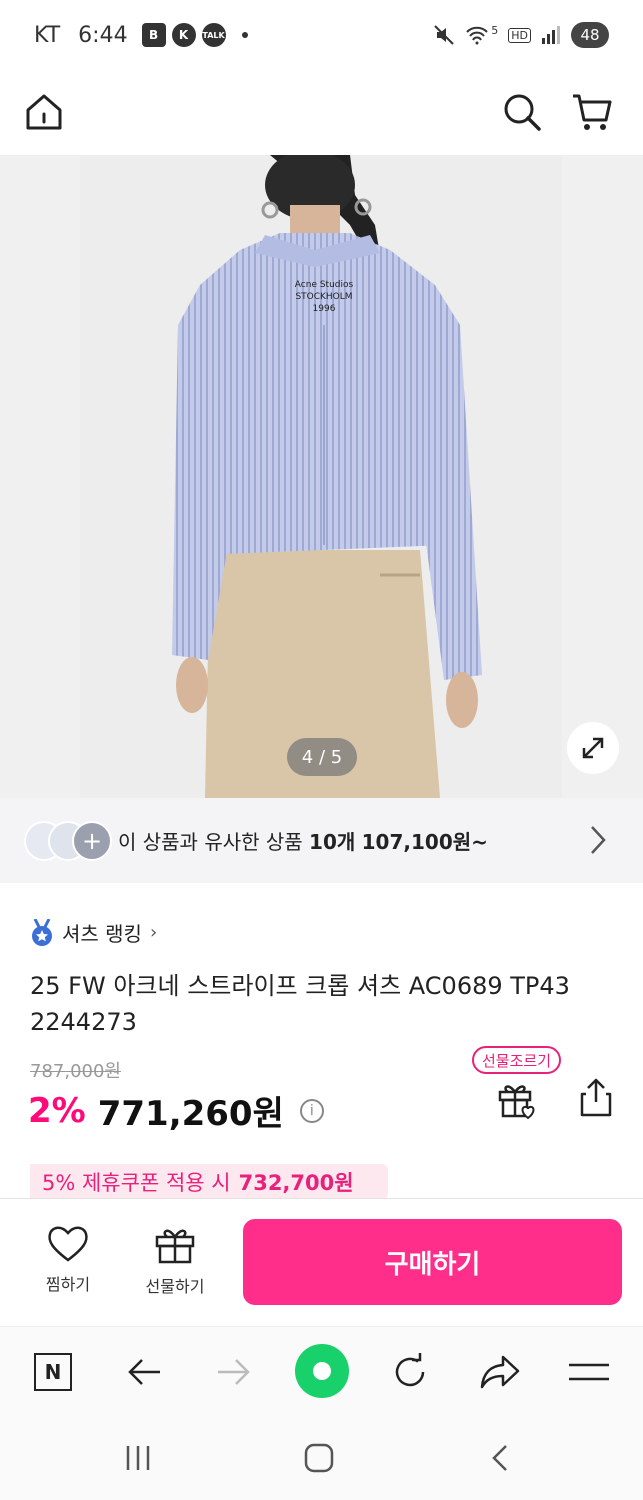 The image size is (643, 1500). Describe the element at coordinates (444, 35) in the screenshot. I see `mute-icon` at that location.